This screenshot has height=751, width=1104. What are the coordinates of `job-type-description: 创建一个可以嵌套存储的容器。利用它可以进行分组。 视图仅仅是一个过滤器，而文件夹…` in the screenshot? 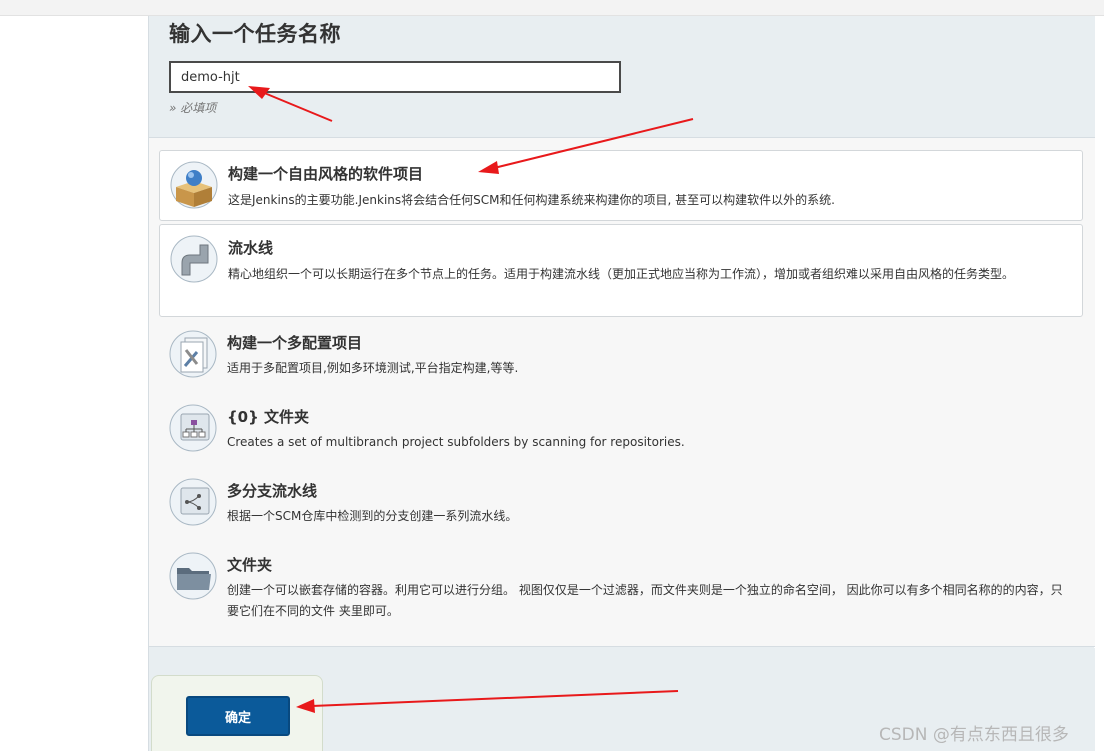 It's located at (645, 600).